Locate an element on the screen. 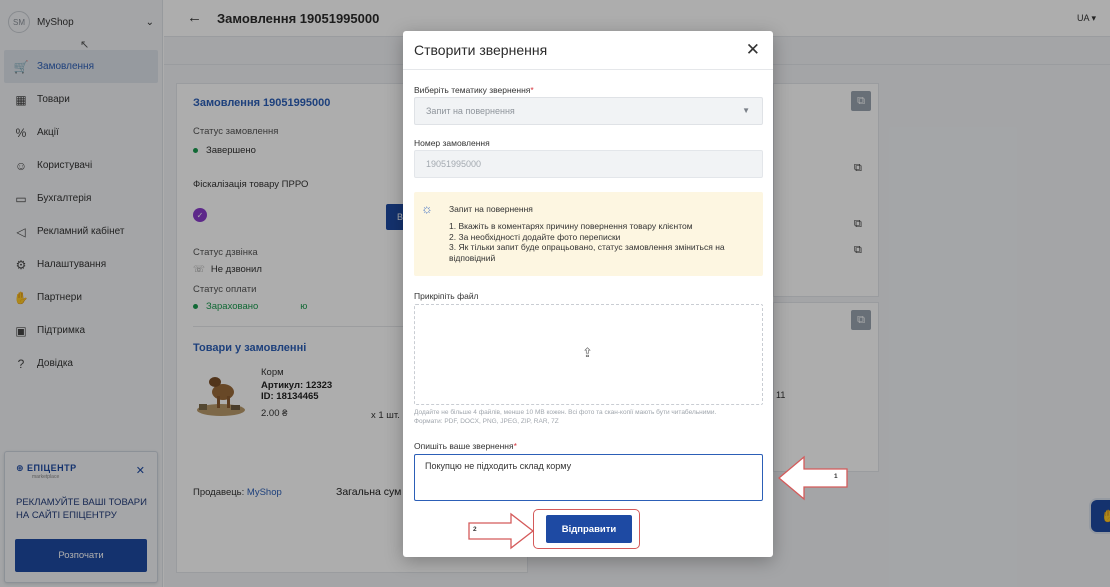 The height and width of the screenshot is (587, 1110). file-upload-zone: ⇪ is located at coordinates (588, 354).